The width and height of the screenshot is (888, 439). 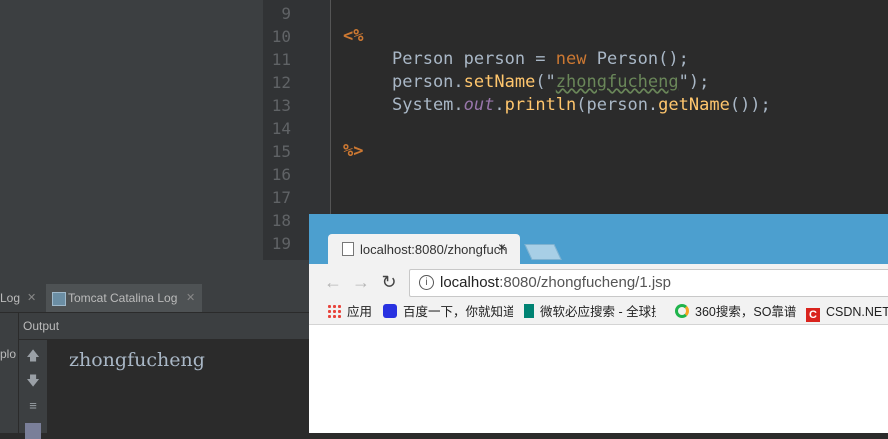 What do you see at coordinates (434, 249) in the screenshot?
I see `browser-tab-title: localhost:8080/zhongfucheng/1.jsp` at bounding box center [434, 249].